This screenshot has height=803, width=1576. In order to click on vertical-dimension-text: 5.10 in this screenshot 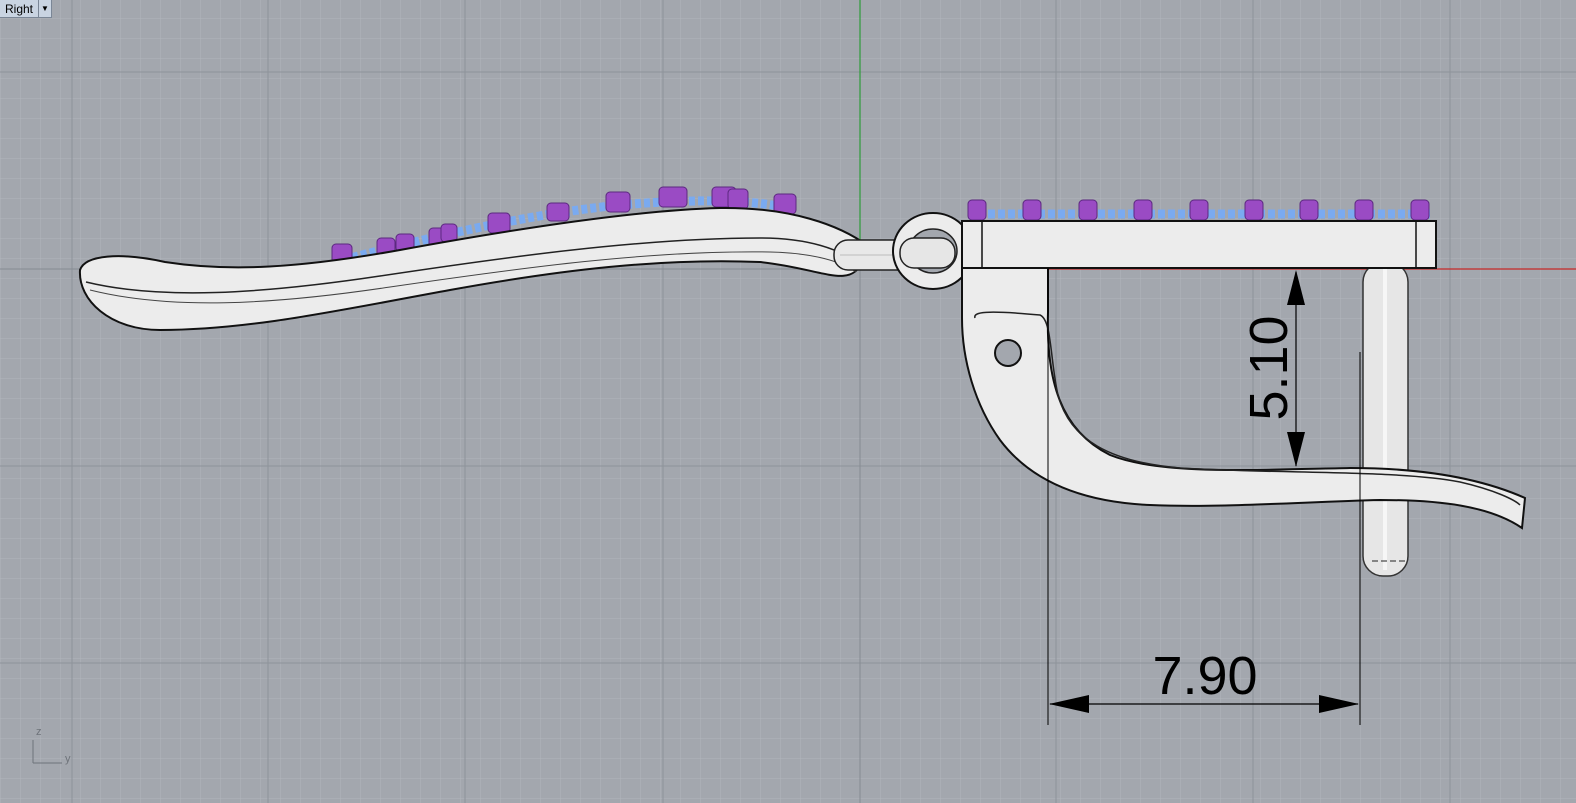, I will do `click(1269, 367)`.